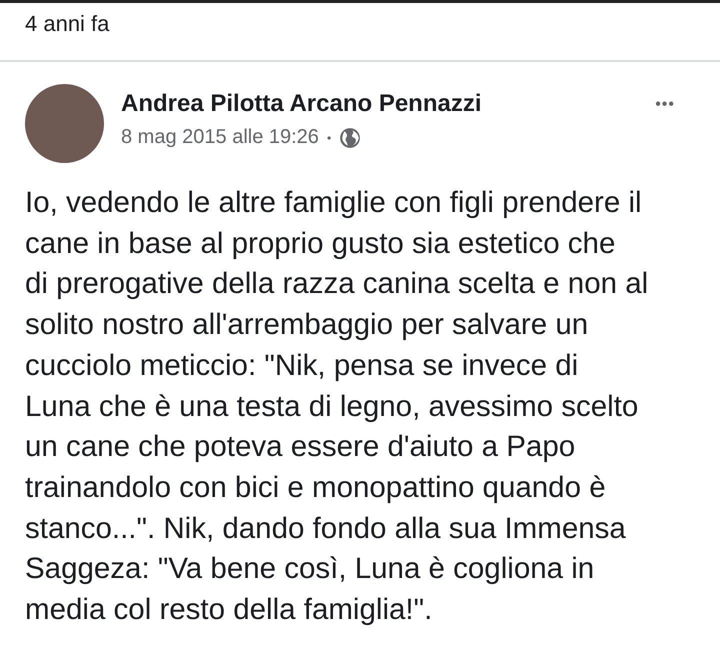 This screenshot has height=647, width=720. Describe the element at coordinates (665, 105) in the screenshot. I see `more-options-button: •••` at that location.